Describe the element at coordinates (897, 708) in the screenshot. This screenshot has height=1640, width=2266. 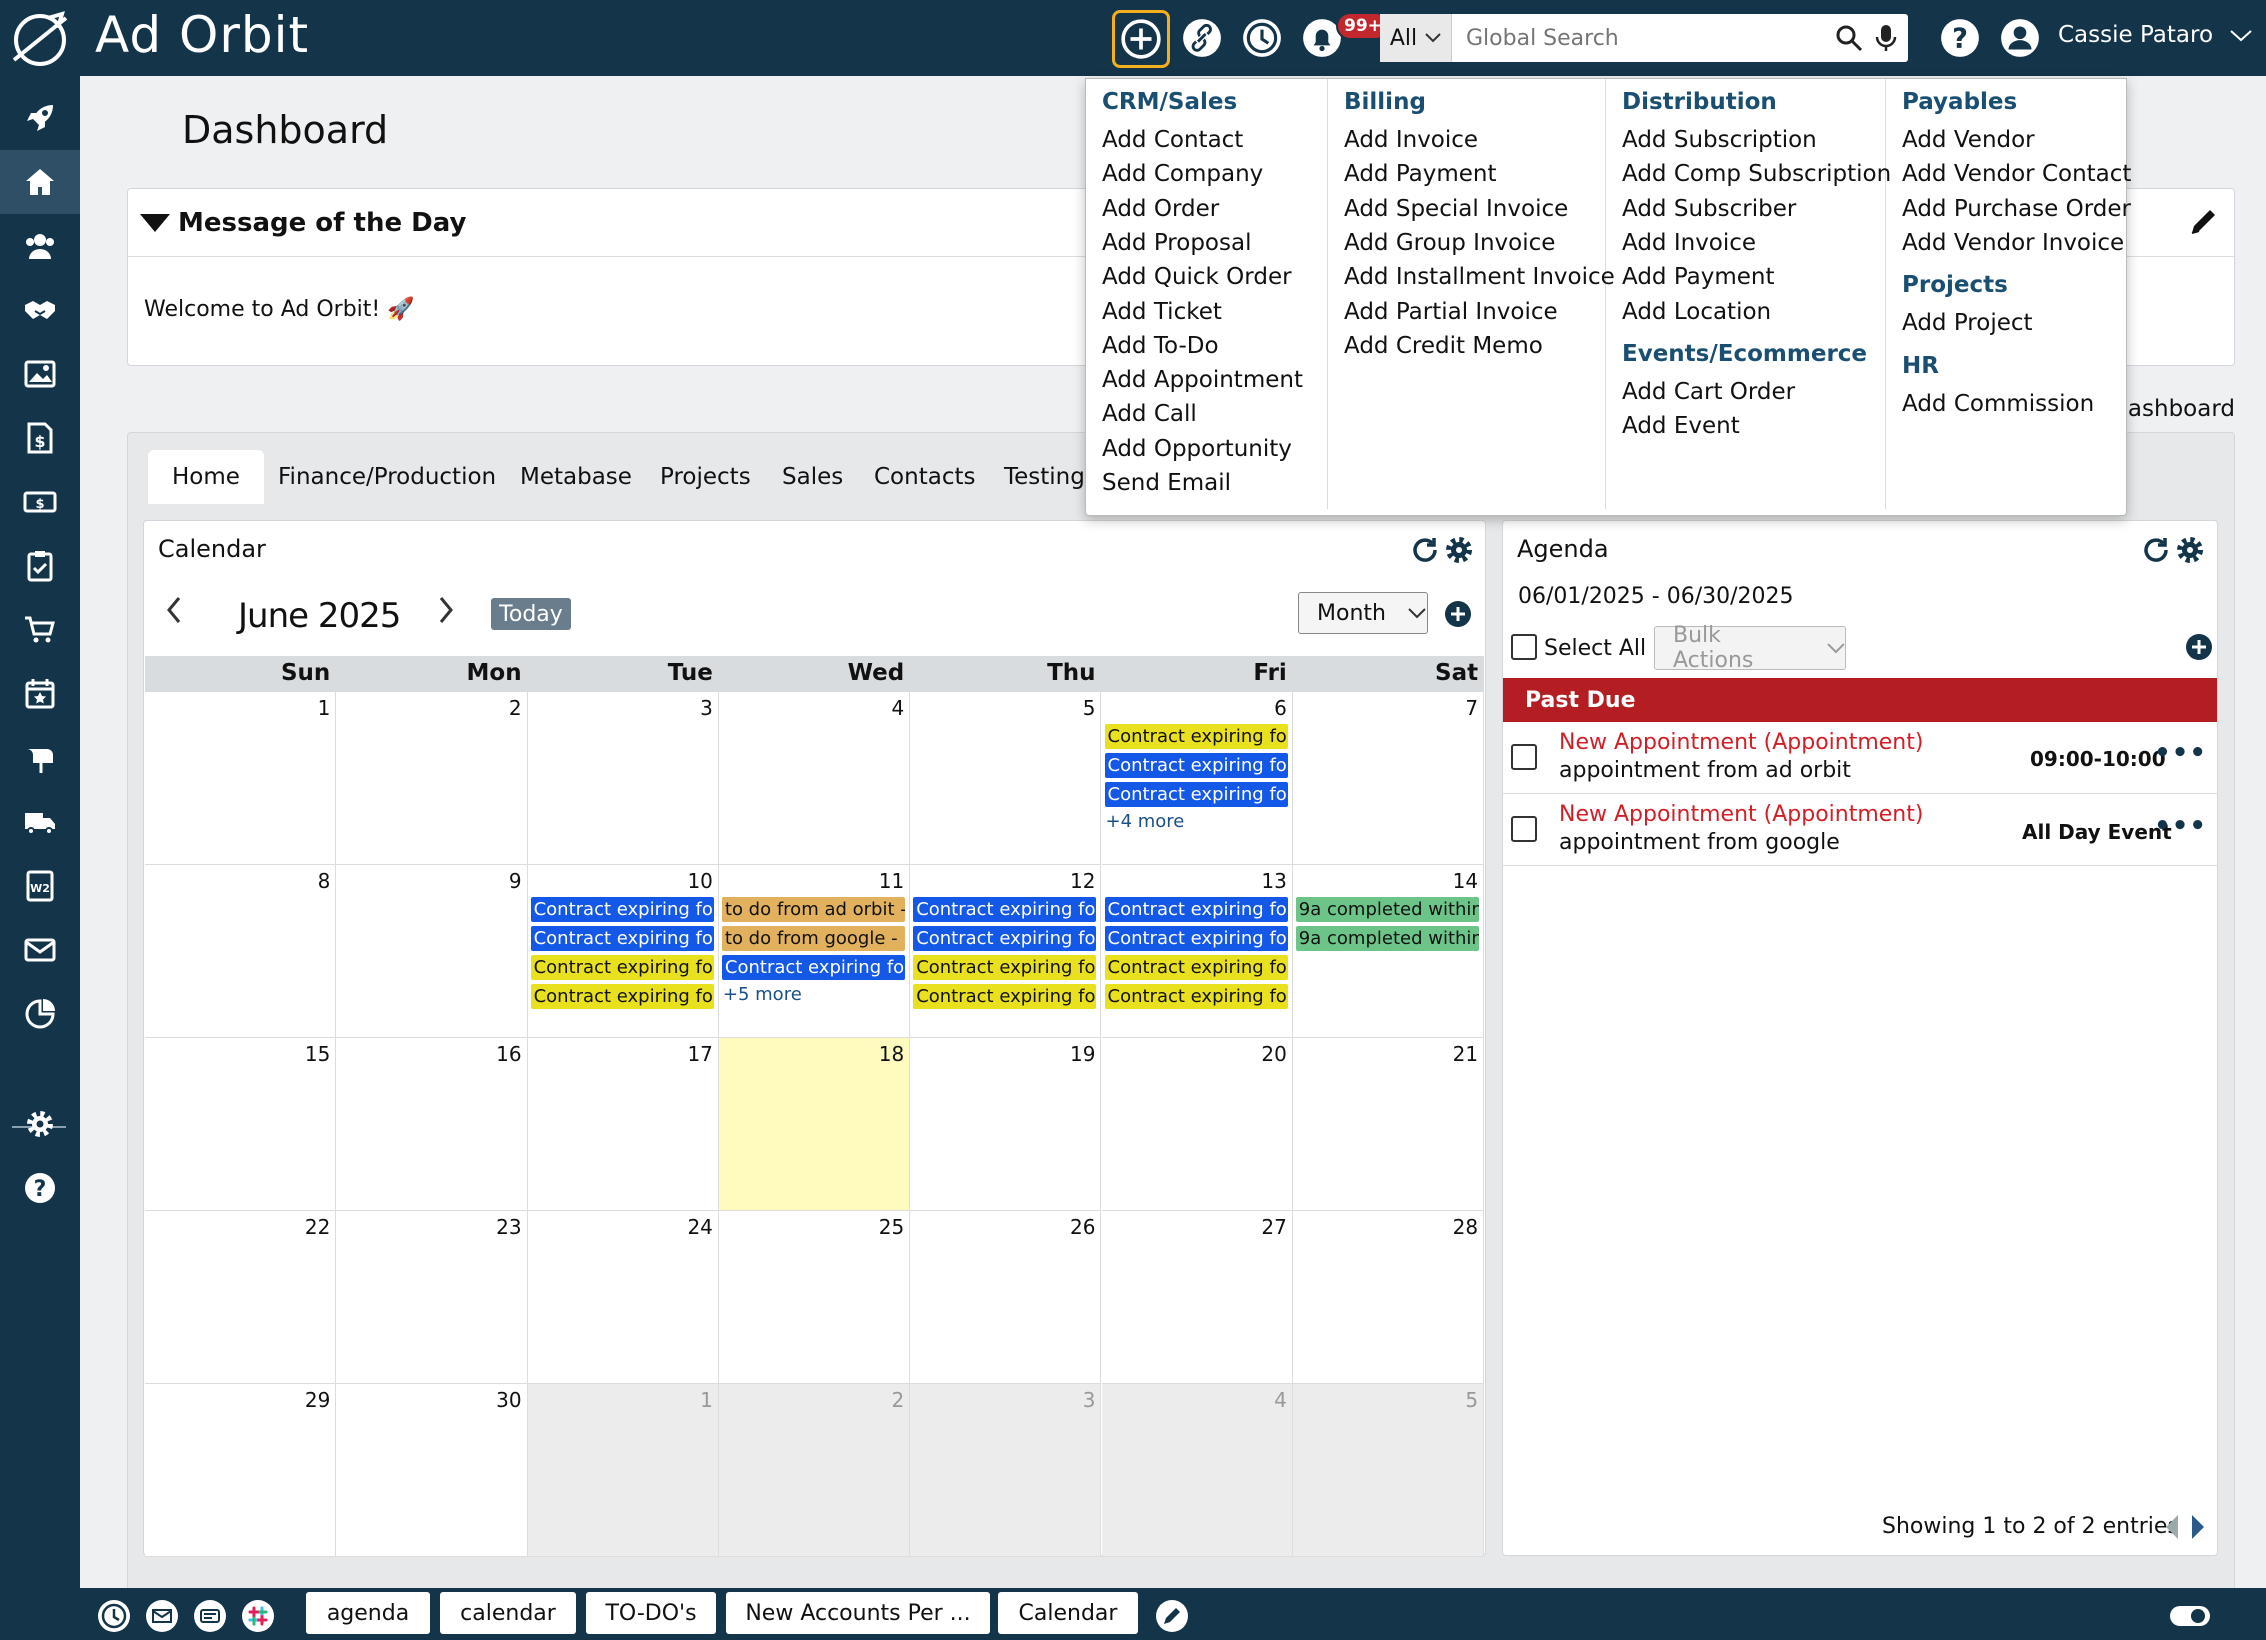
I see `day-number: 4` at that location.